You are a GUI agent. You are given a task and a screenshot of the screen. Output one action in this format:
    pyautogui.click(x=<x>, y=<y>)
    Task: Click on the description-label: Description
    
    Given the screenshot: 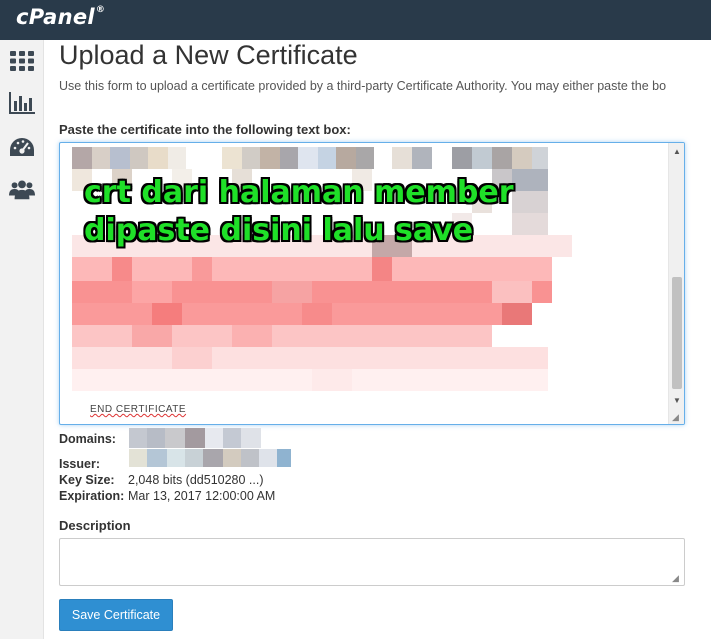 What is the action you would take?
    pyautogui.click(x=95, y=525)
    